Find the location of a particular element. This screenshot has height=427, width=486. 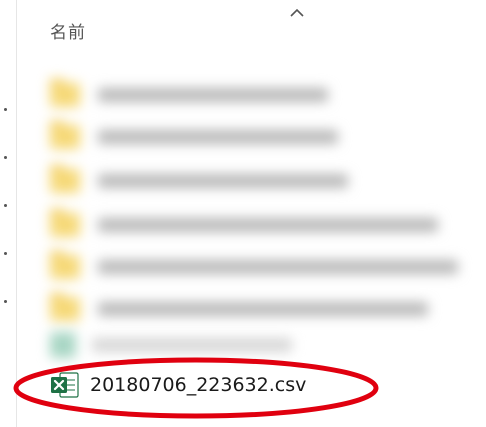

name-column-header: 名前 is located at coordinates (68, 30).